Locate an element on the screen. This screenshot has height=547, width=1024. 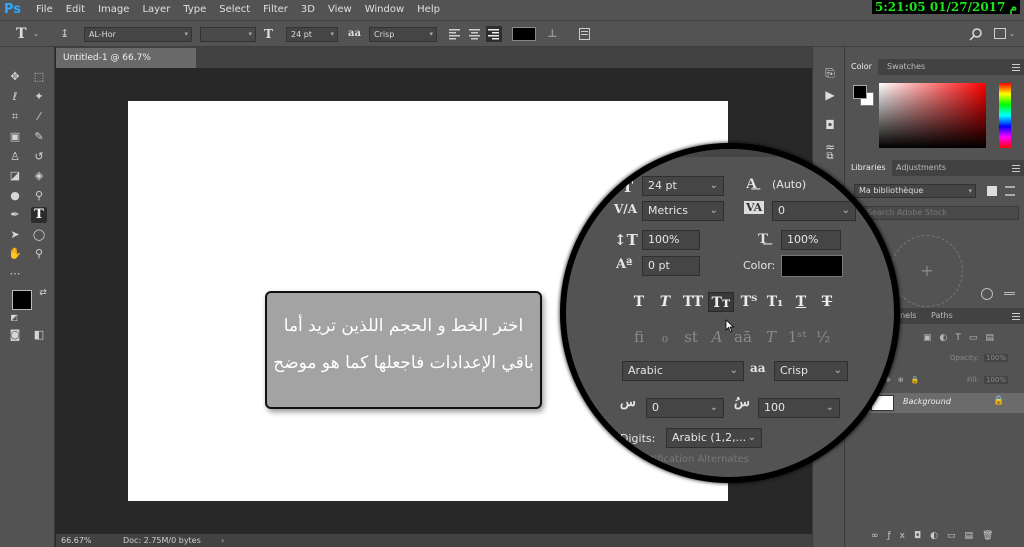
layer-name: Background is located at coordinates (927, 401).